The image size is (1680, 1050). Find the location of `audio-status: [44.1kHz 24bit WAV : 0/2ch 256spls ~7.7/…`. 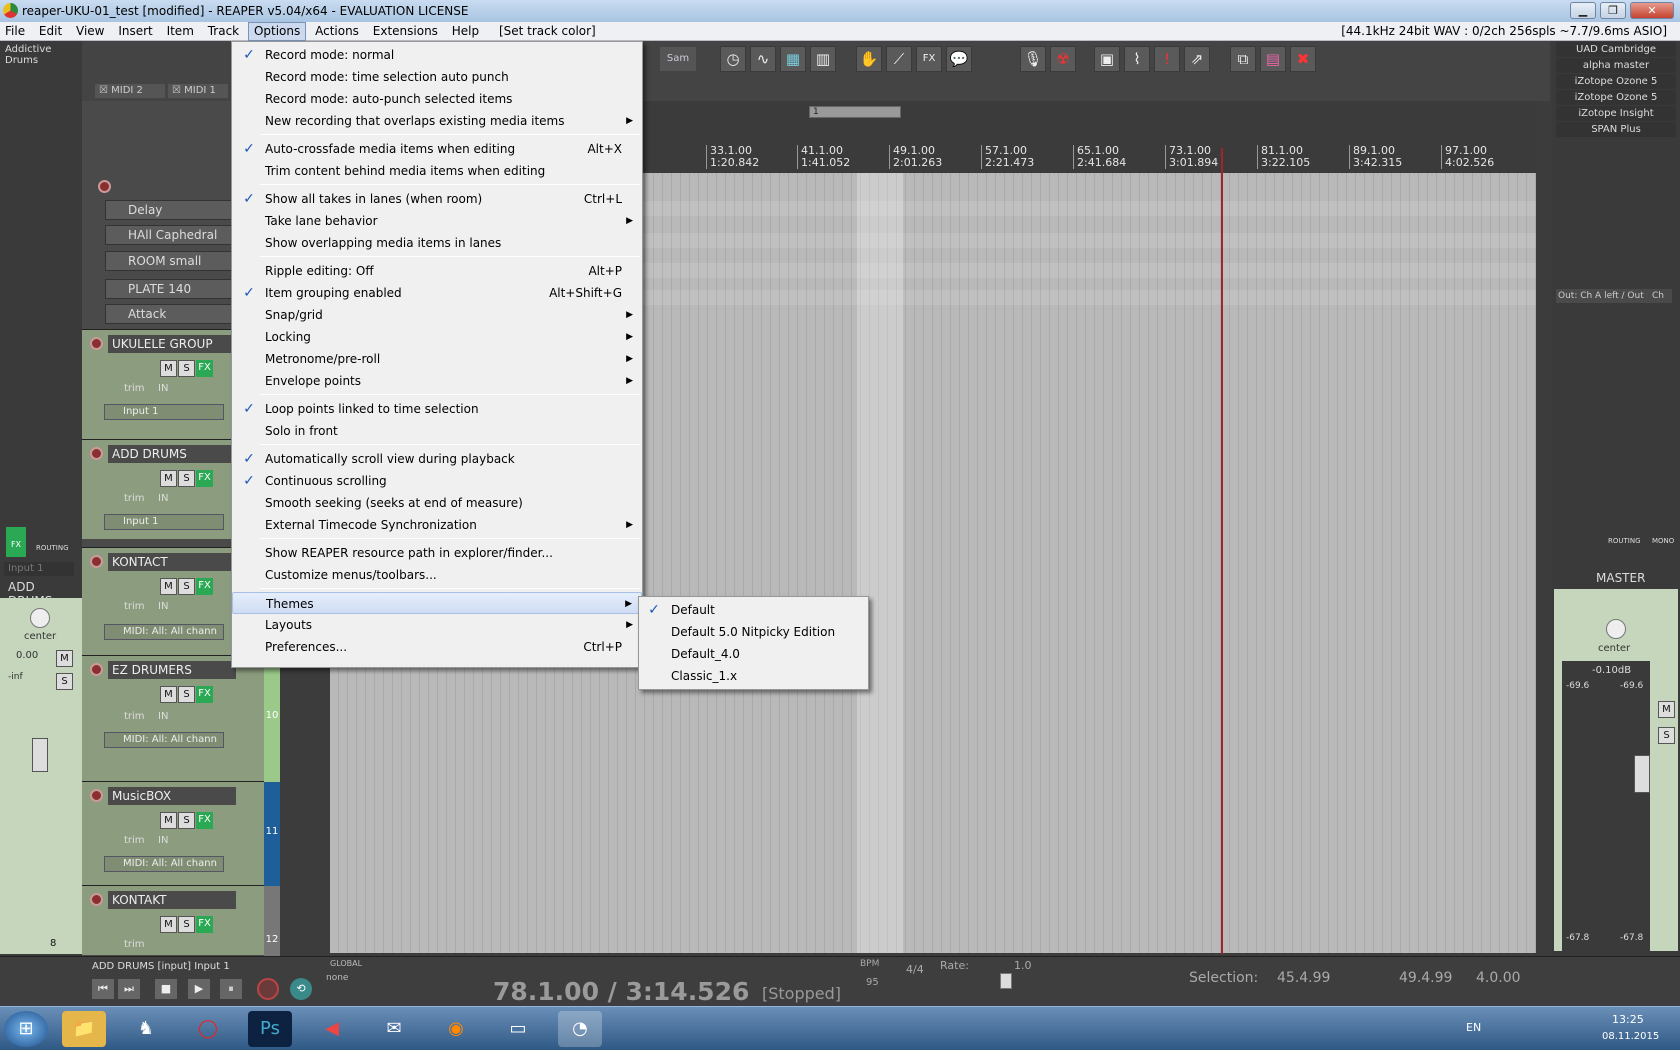

audio-status: [44.1kHz 24bit WAV : 0/2ch 256spls ~7.7/… is located at coordinates (1504, 31).